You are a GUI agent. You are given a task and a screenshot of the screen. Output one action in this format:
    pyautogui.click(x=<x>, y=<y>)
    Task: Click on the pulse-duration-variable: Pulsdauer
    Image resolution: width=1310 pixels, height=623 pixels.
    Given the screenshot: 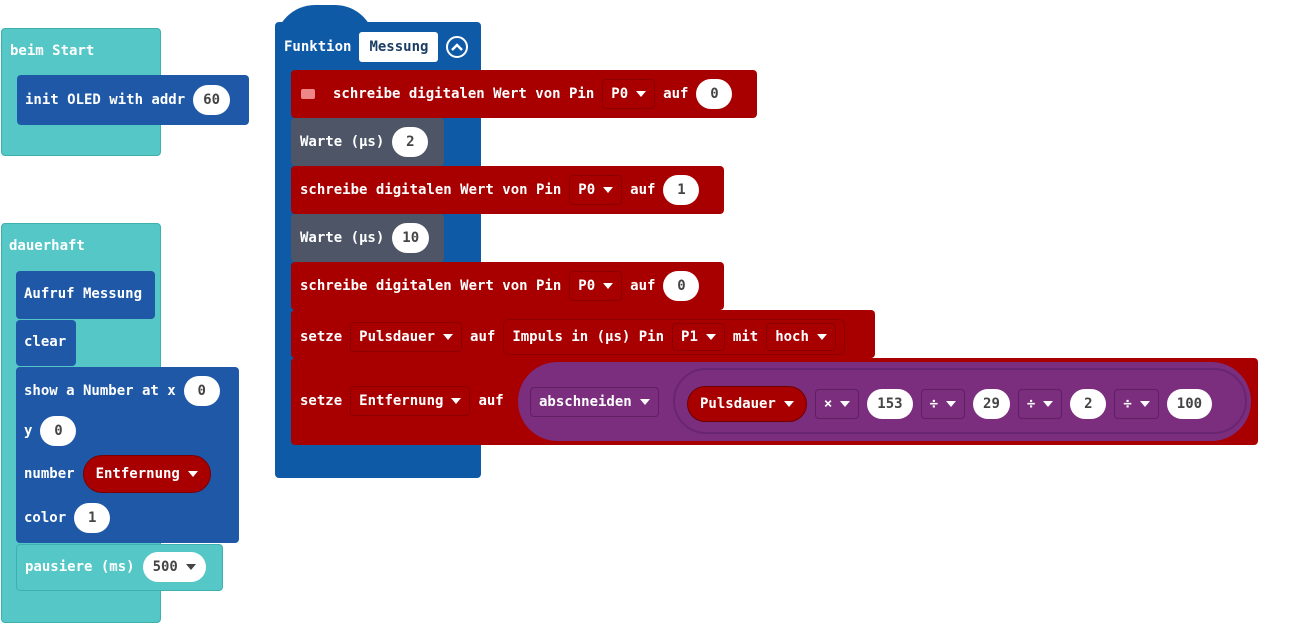 What is the action you would take?
    pyautogui.click(x=747, y=404)
    